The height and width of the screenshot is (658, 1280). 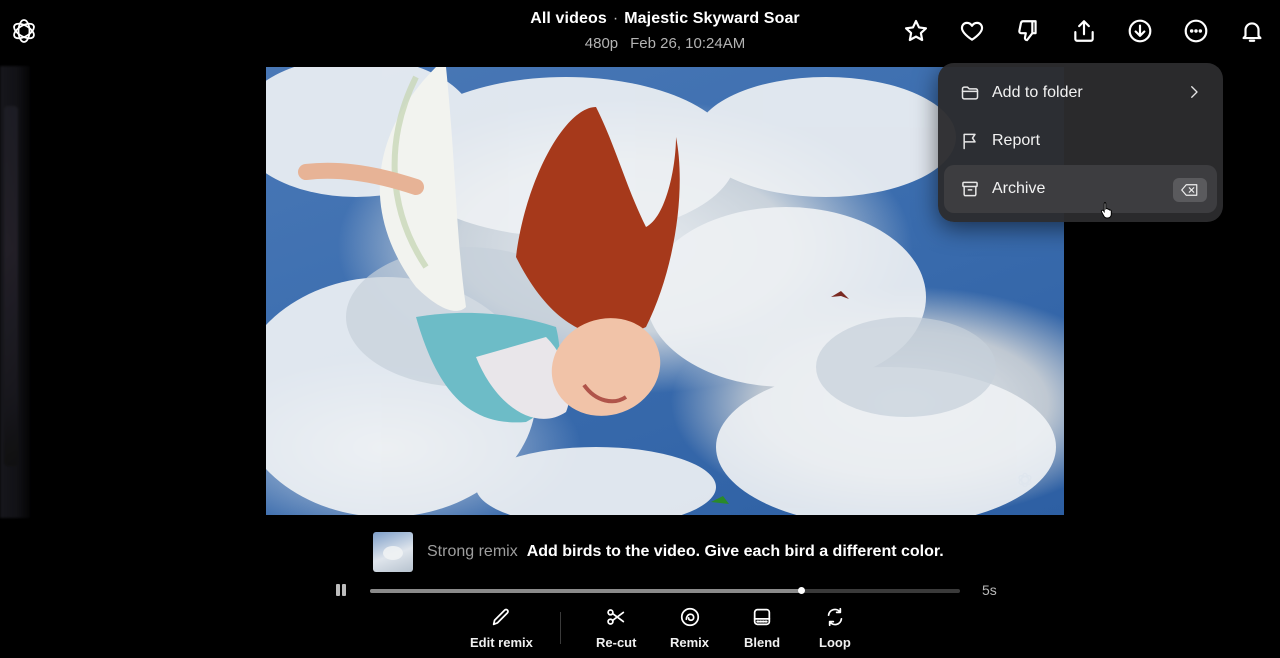 I want to click on loop-icon, so click(x=835, y=617).